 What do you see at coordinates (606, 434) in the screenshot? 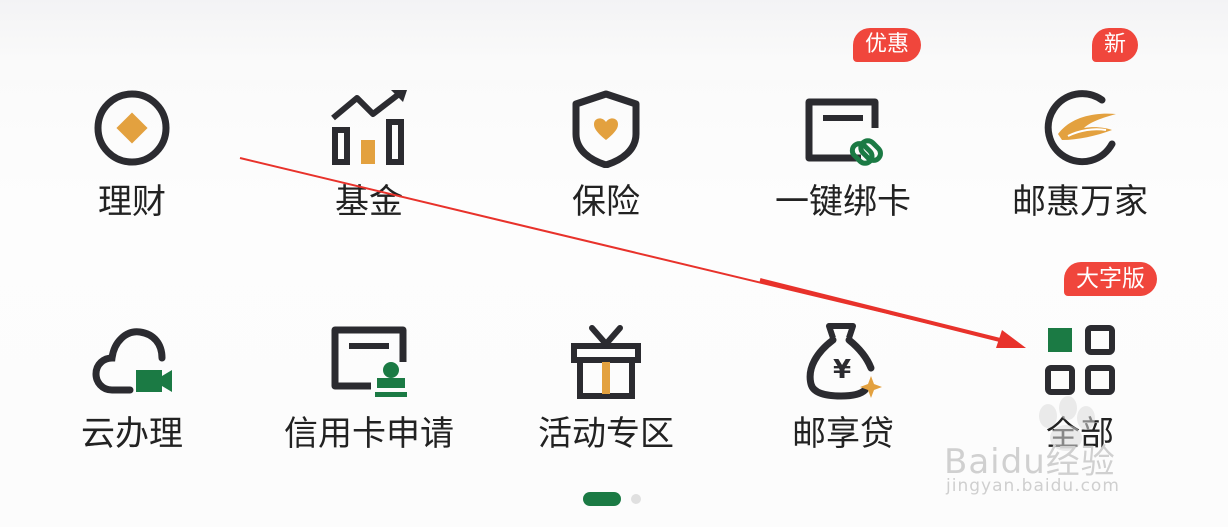
I see `menu-label: 活动专区` at bounding box center [606, 434].